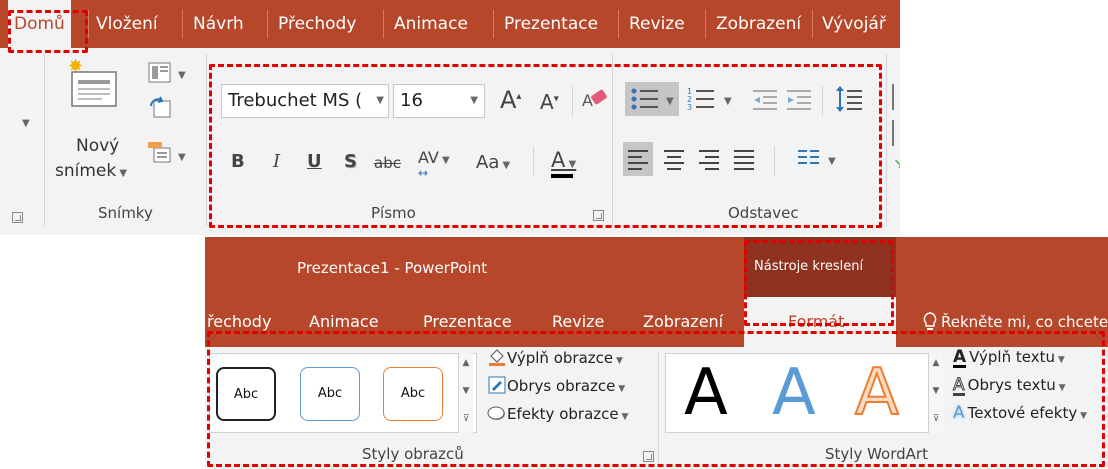  Describe the element at coordinates (638, 160) in the screenshot. I see `align-left-icon` at that location.